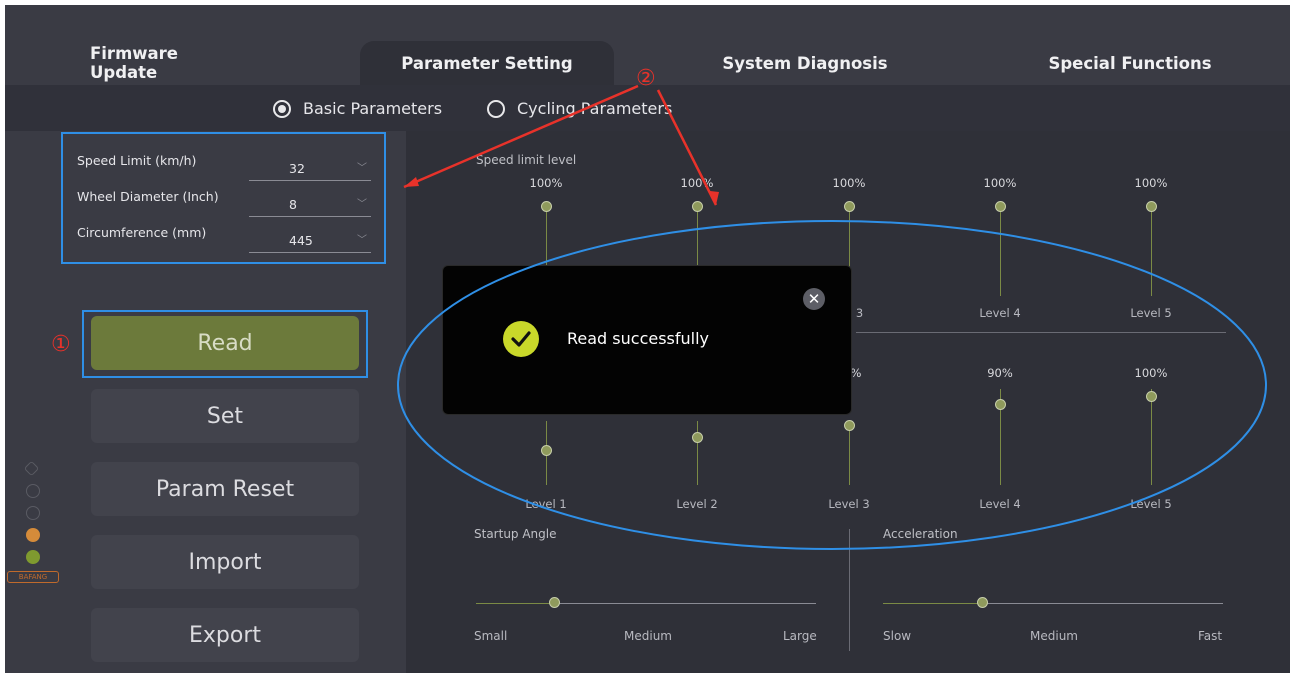  I want to click on assist-level-3-knob, so click(849, 425).